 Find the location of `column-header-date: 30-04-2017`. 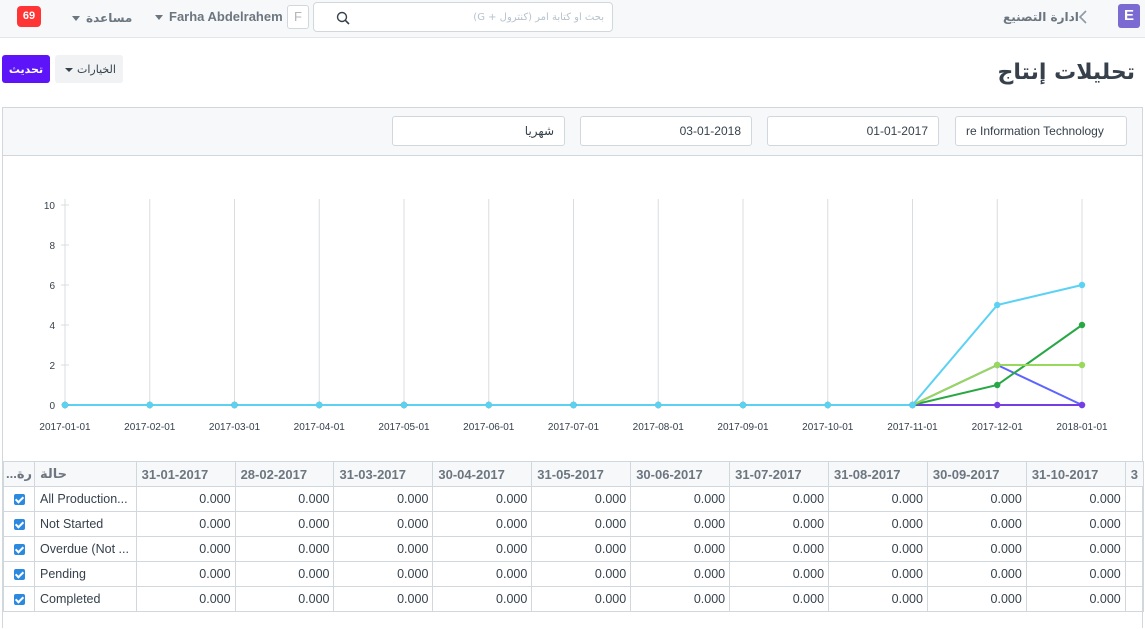

column-header-date: 30-04-2017 is located at coordinates (482, 474).